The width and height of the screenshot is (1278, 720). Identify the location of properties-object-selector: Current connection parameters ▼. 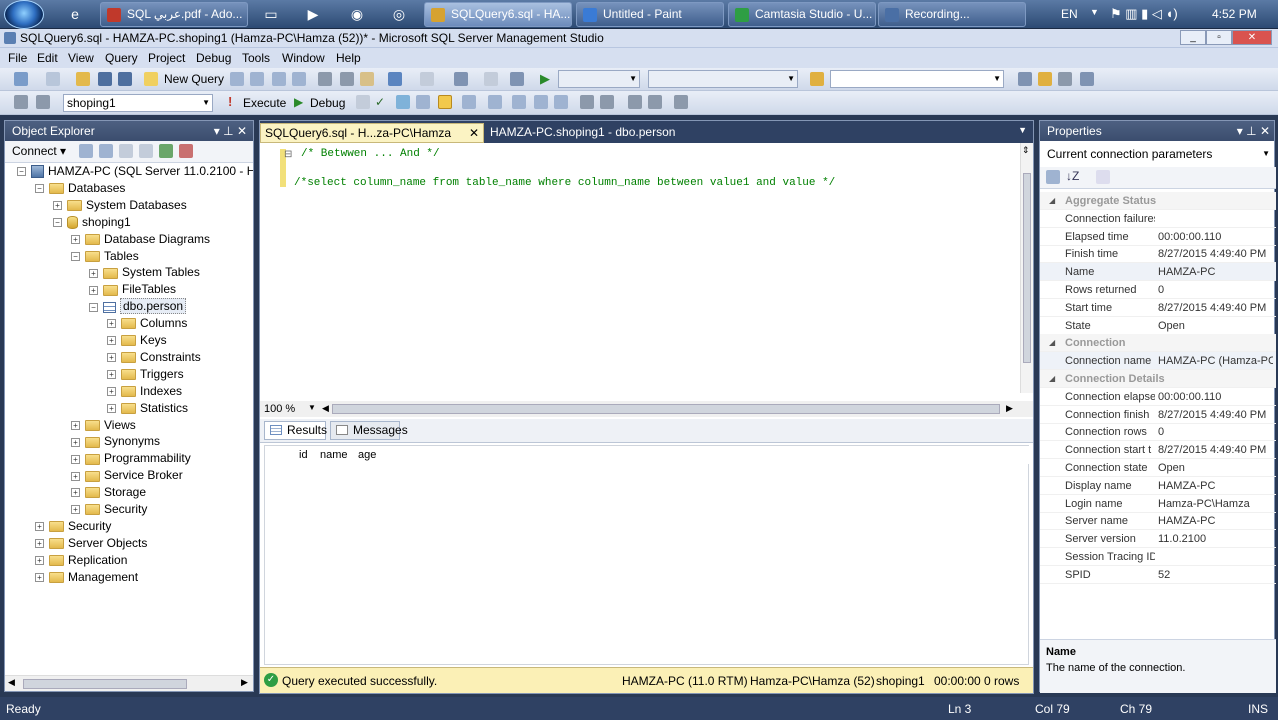
(1158, 155).